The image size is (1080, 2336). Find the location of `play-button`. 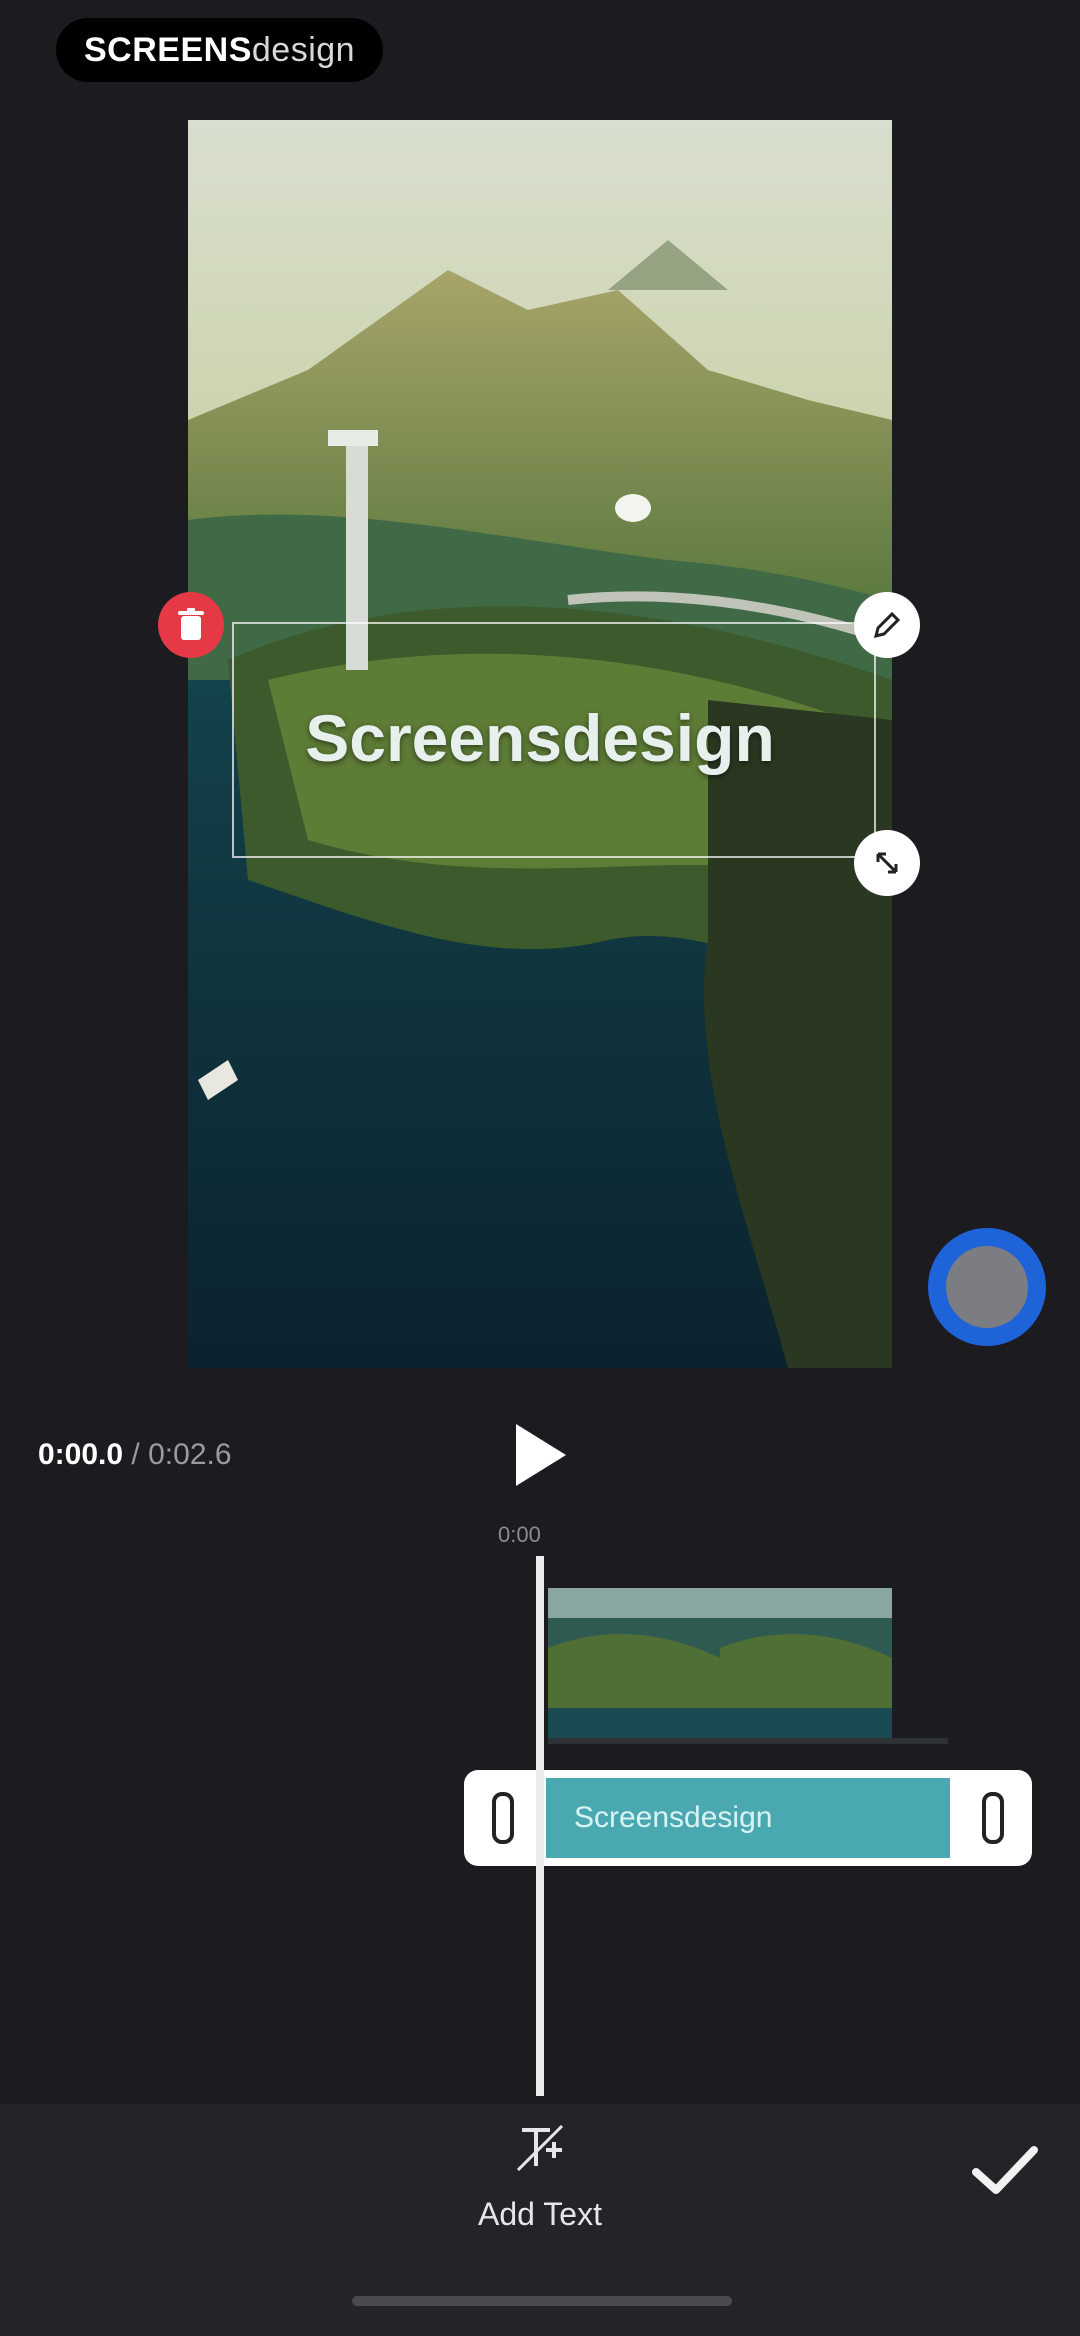

play-button is located at coordinates (540, 1455).